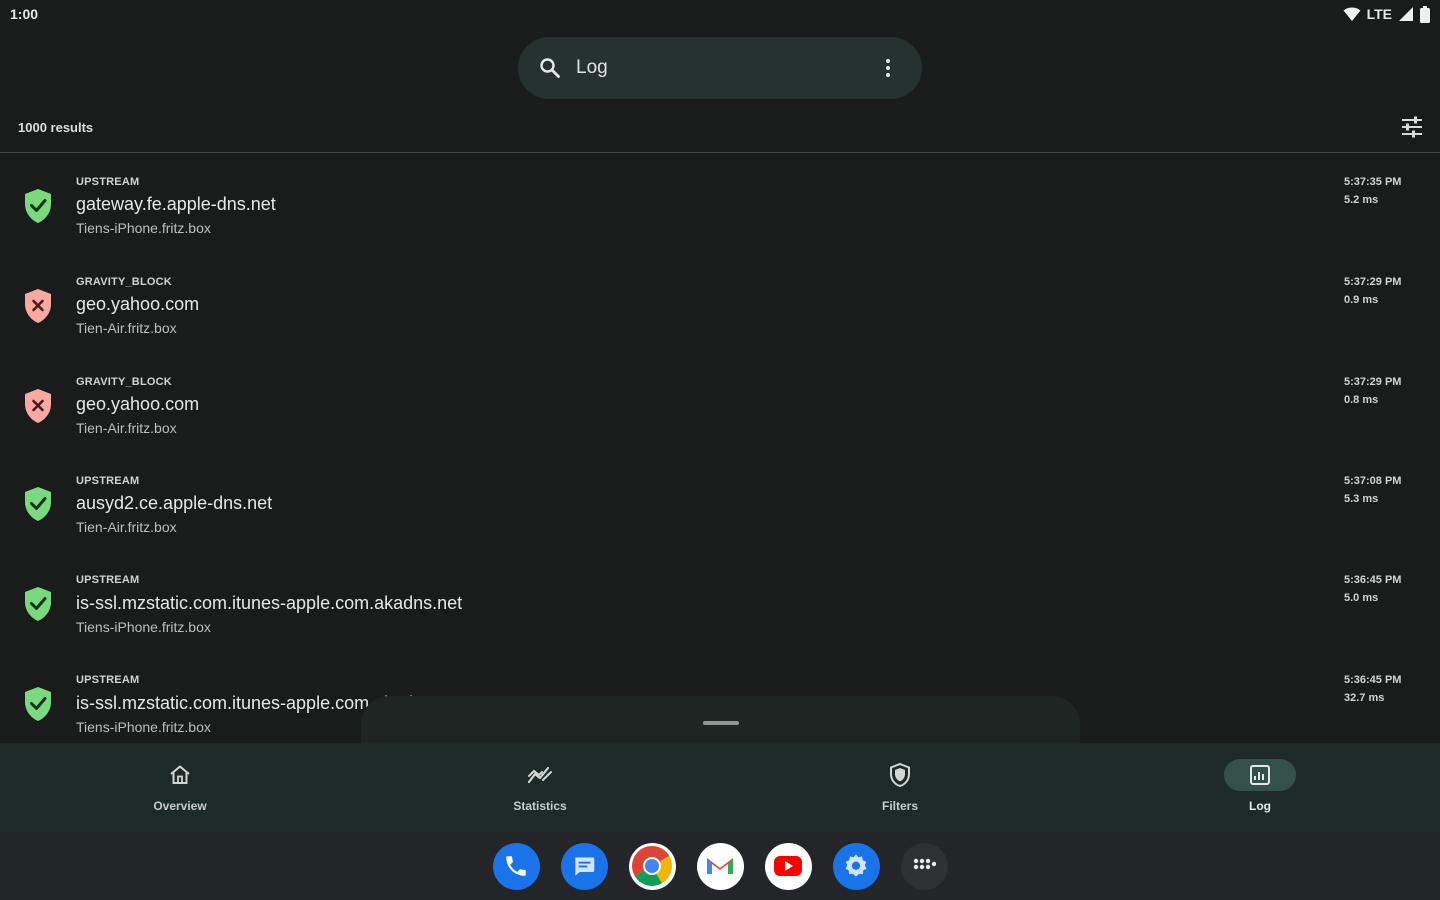  What do you see at coordinates (1260, 806) in the screenshot?
I see `nav-label: Log` at bounding box center [1260, 806].